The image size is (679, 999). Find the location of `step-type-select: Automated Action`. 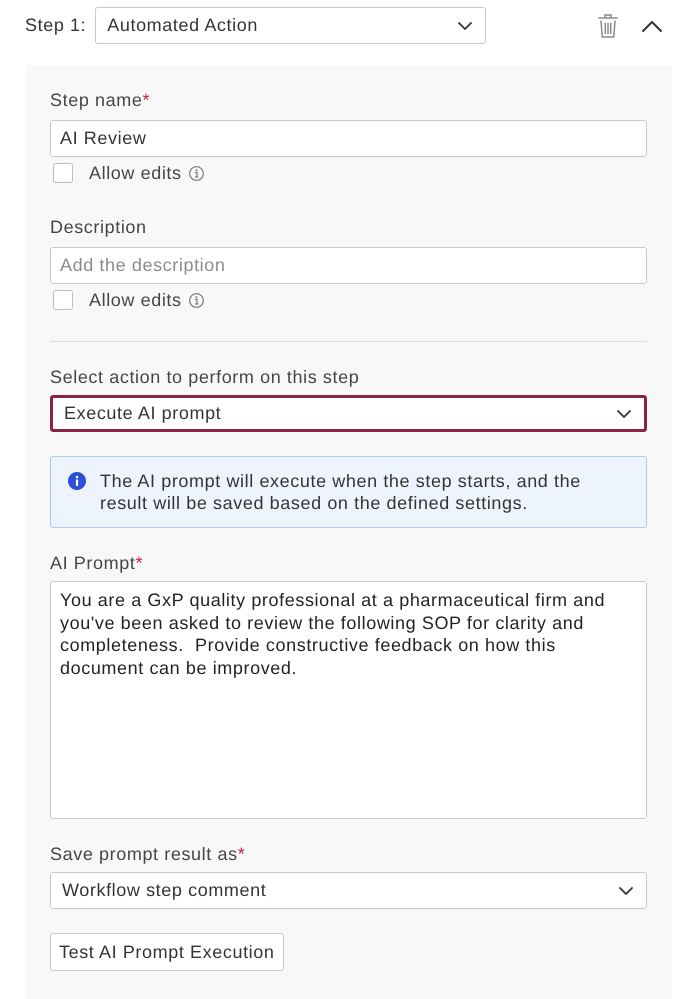

step-type-select: Automated Action is located at coordinates (290, 25).